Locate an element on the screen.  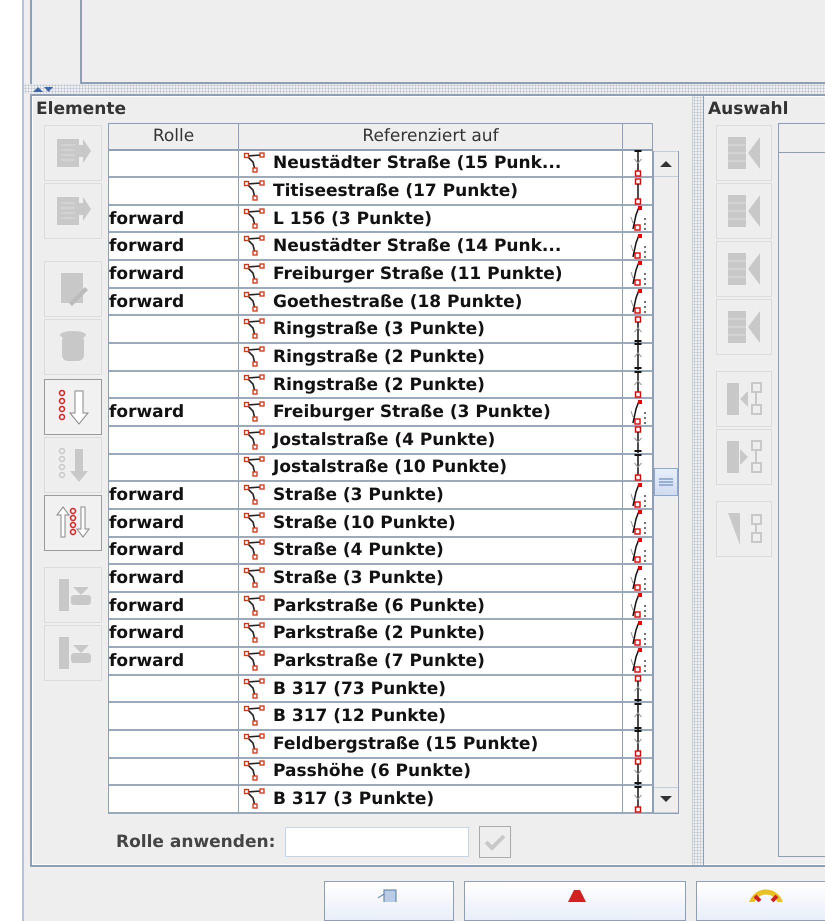
table-cell: Feldbergstraße (15 Punkte) is located at coordinates (431, 745).